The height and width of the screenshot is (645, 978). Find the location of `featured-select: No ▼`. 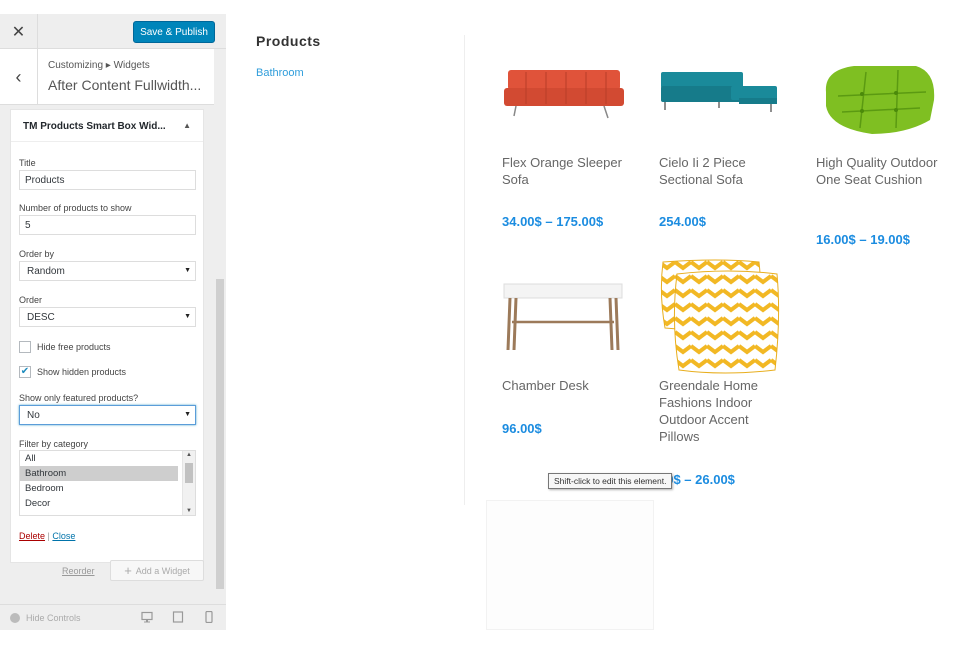

featured-select: No ▼ is located at coordinates (107, 415).